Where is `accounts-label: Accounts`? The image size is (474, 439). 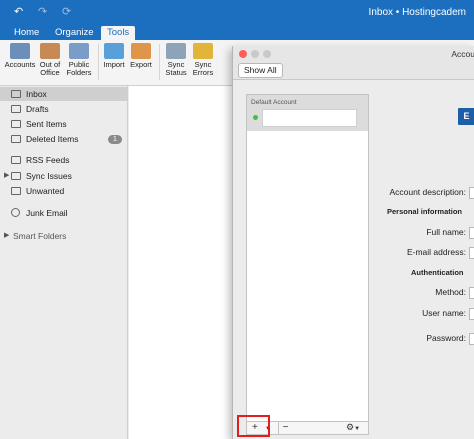
accounts-label: Accounts is located at coordinates (20, 64).